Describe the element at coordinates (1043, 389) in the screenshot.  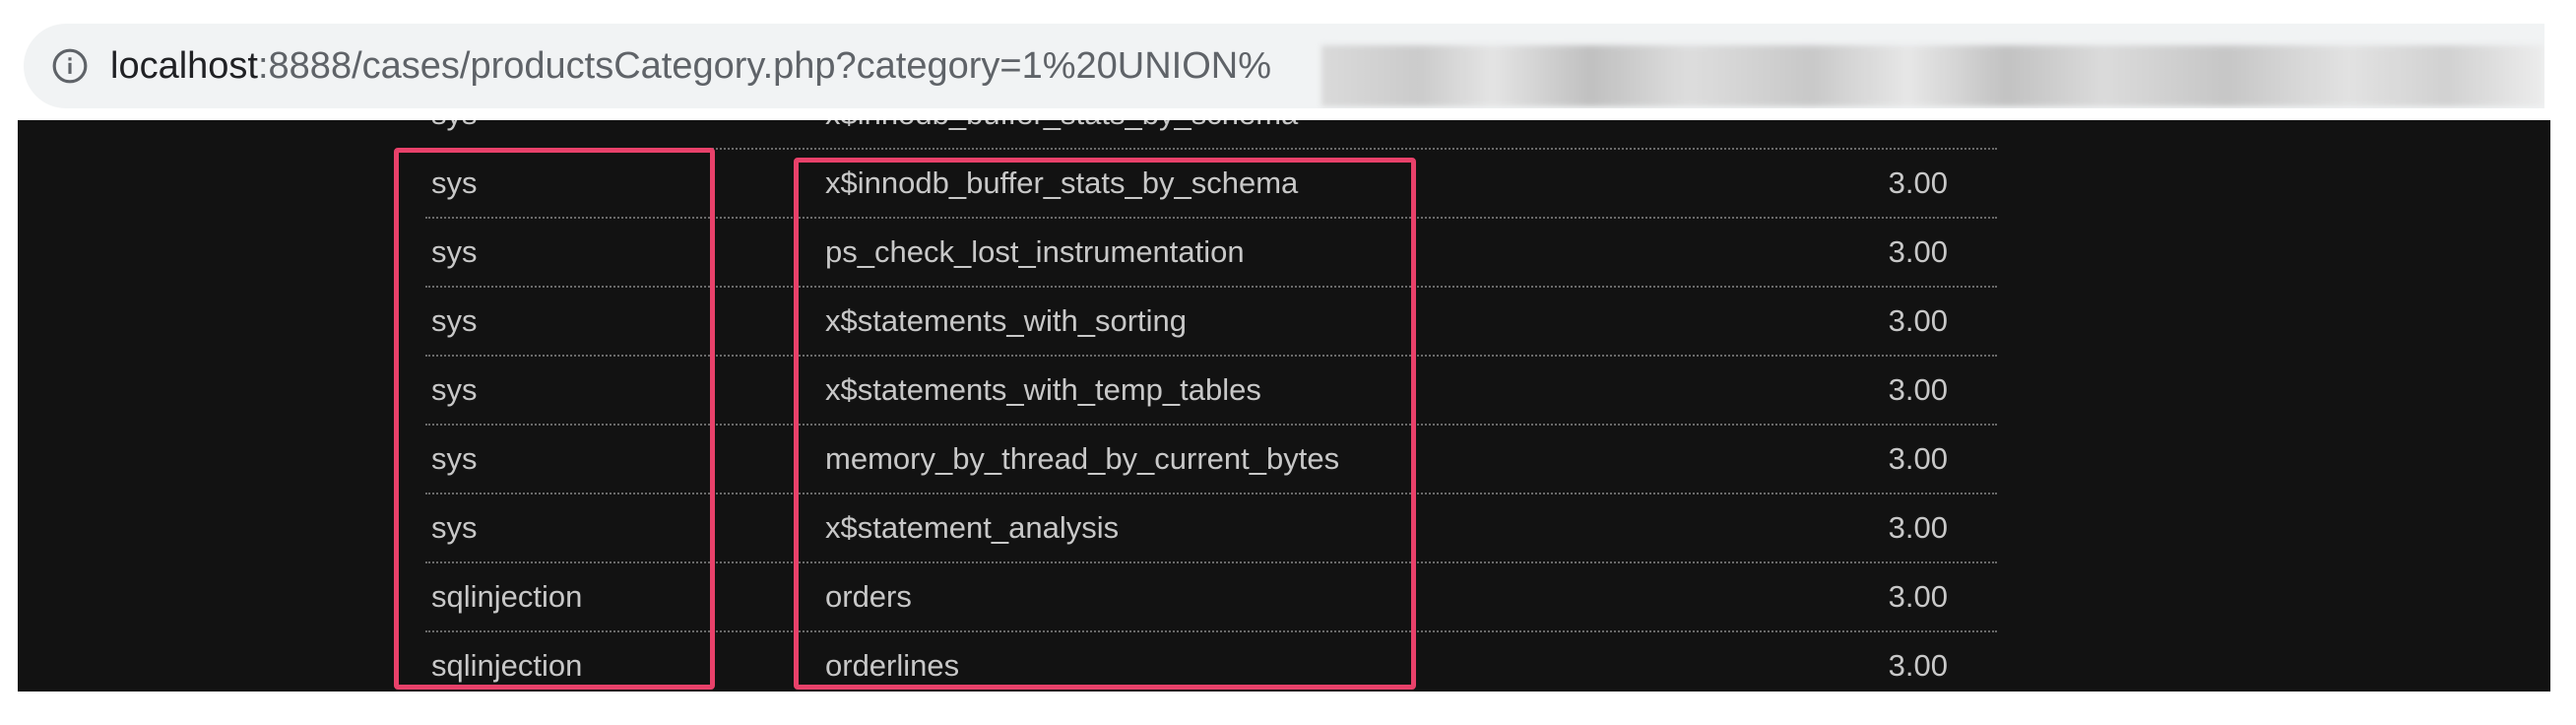
I see `table-name-cell: x$statements_with_temp_tables` at that location.